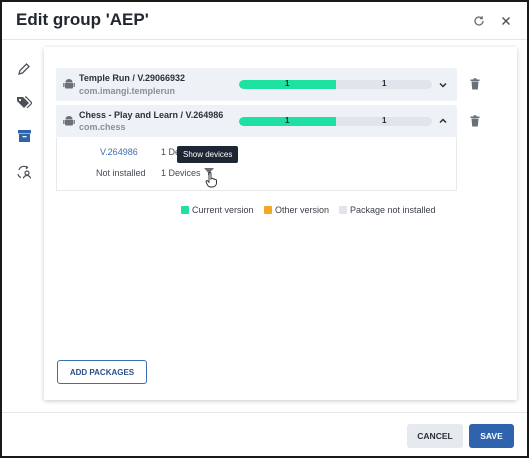  What do you see at coordinates (119, 152) in the screenshot?
I see `version-link: V.264986` at bounding box center [119, 152].